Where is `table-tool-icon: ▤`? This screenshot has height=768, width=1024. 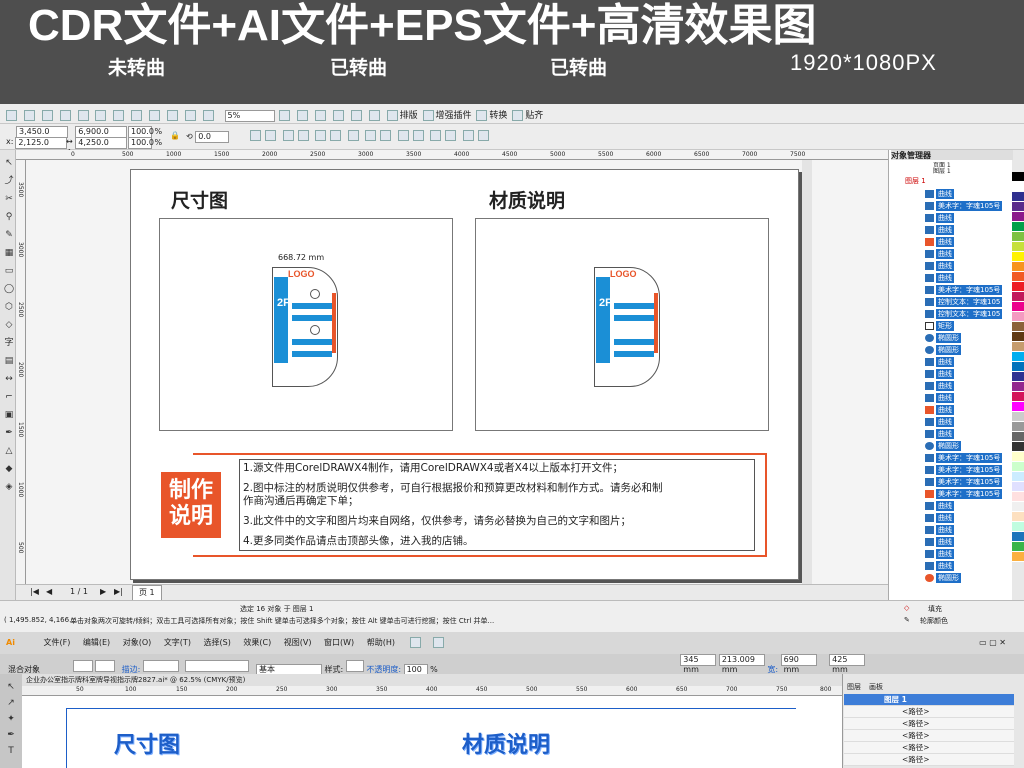
table-tool-icon: ▤ is located at coordinates (9, 361).